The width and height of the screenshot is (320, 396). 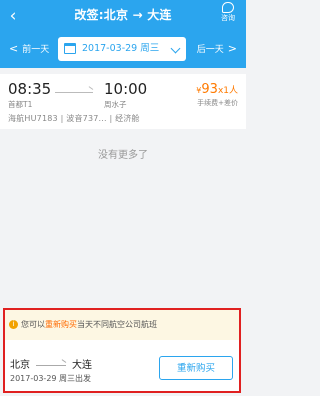 I want to click on departure-date: 2017-03-29 周三出发, so click(x=51, y=378).